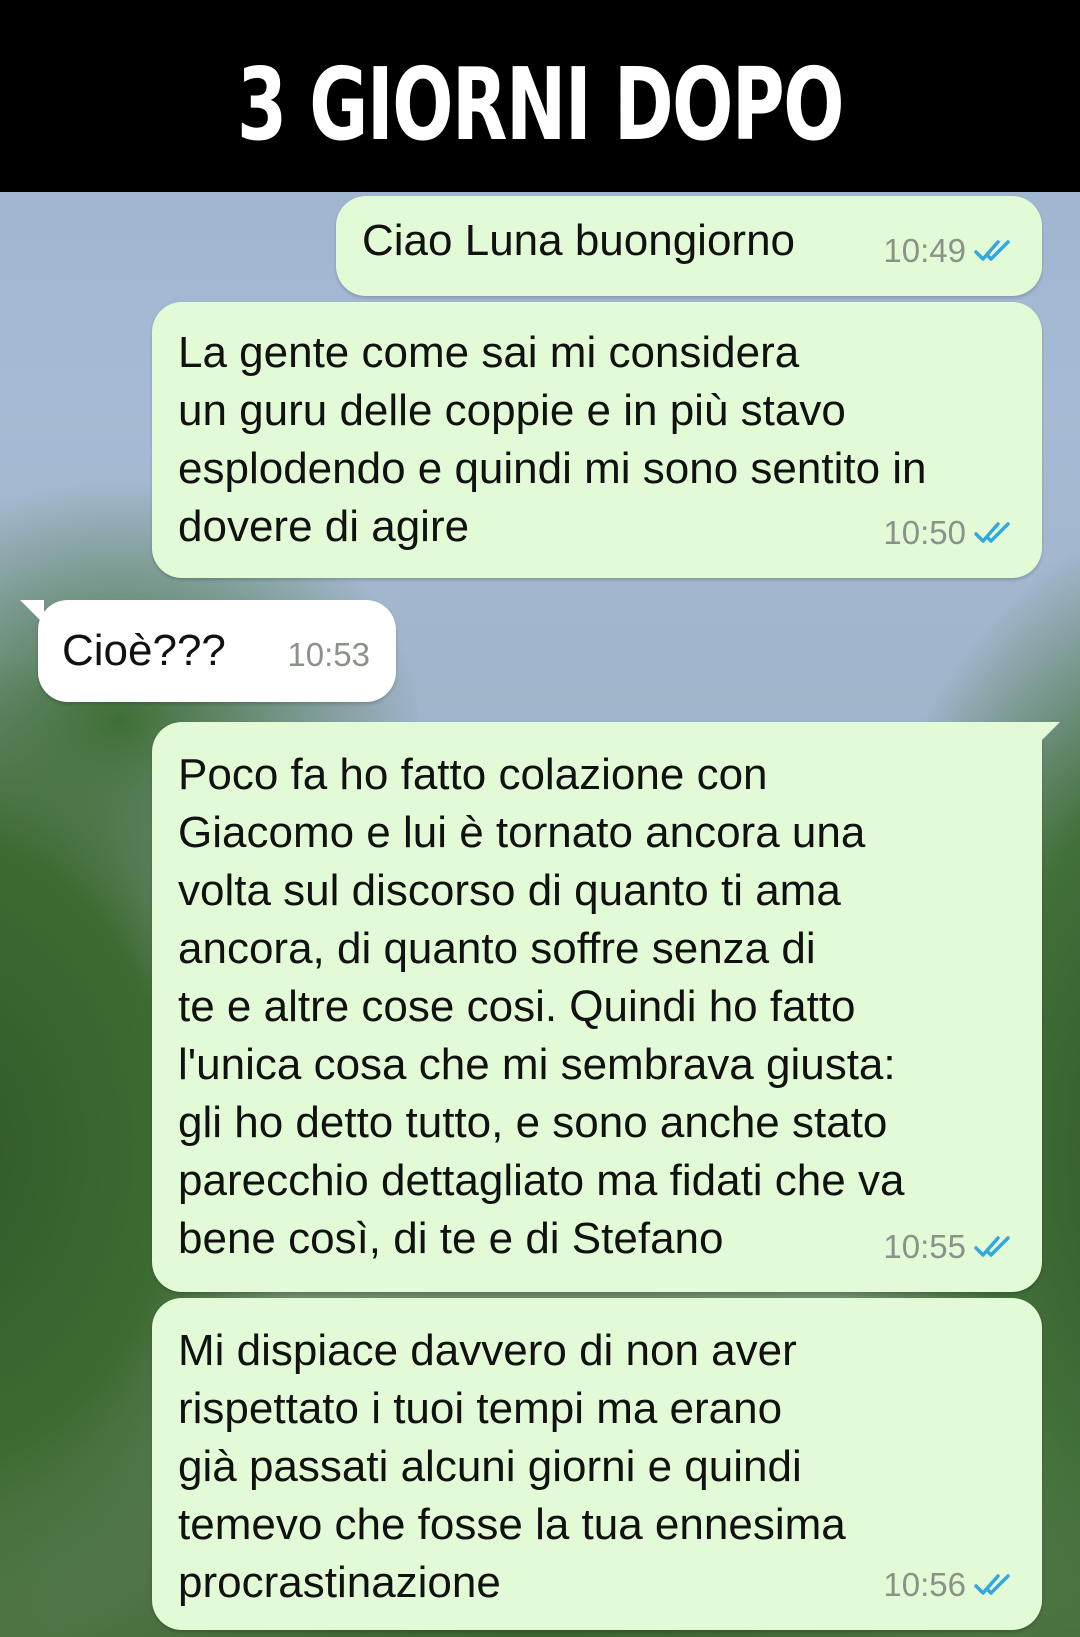 Image resolution: width=1080 pixels, height=1637 pixels. Describe the element at coordinates (924, 532) in the screenshot. I see `message-time: 10:50` at that location.